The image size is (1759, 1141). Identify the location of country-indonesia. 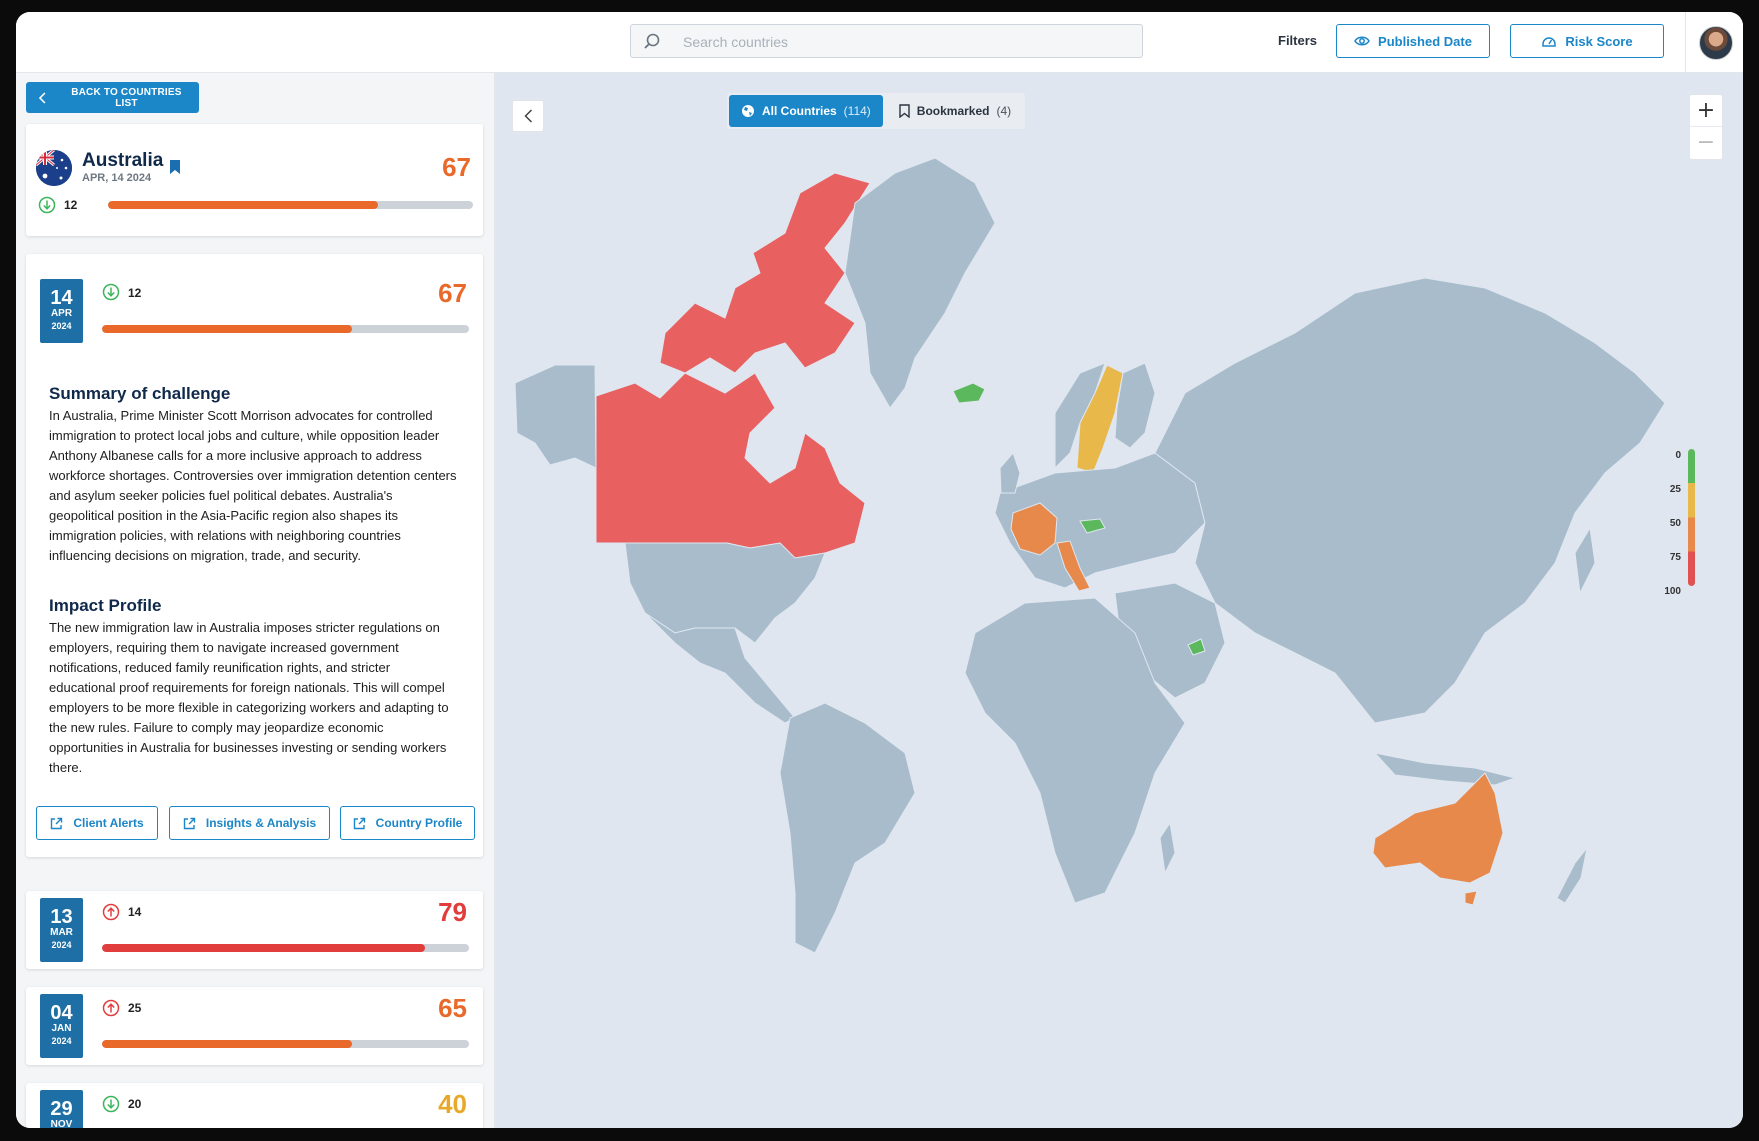
(1445, 769).